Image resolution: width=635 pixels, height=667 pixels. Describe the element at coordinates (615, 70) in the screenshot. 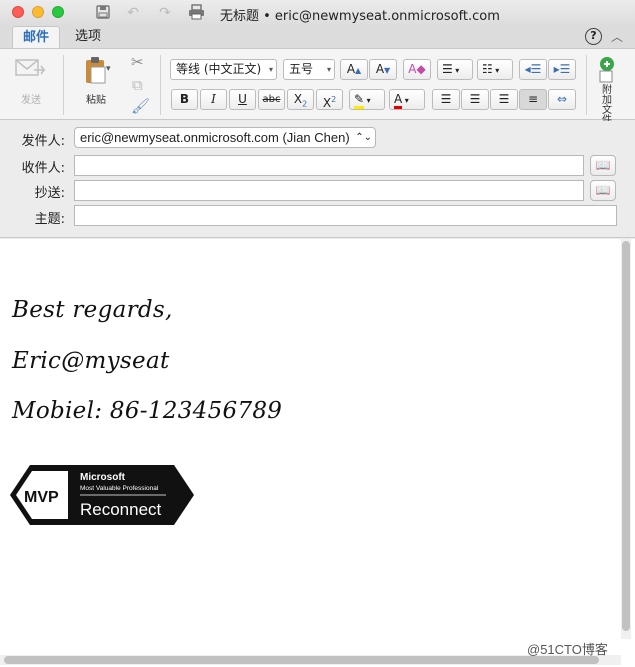

I see `attach-icon` at that location.